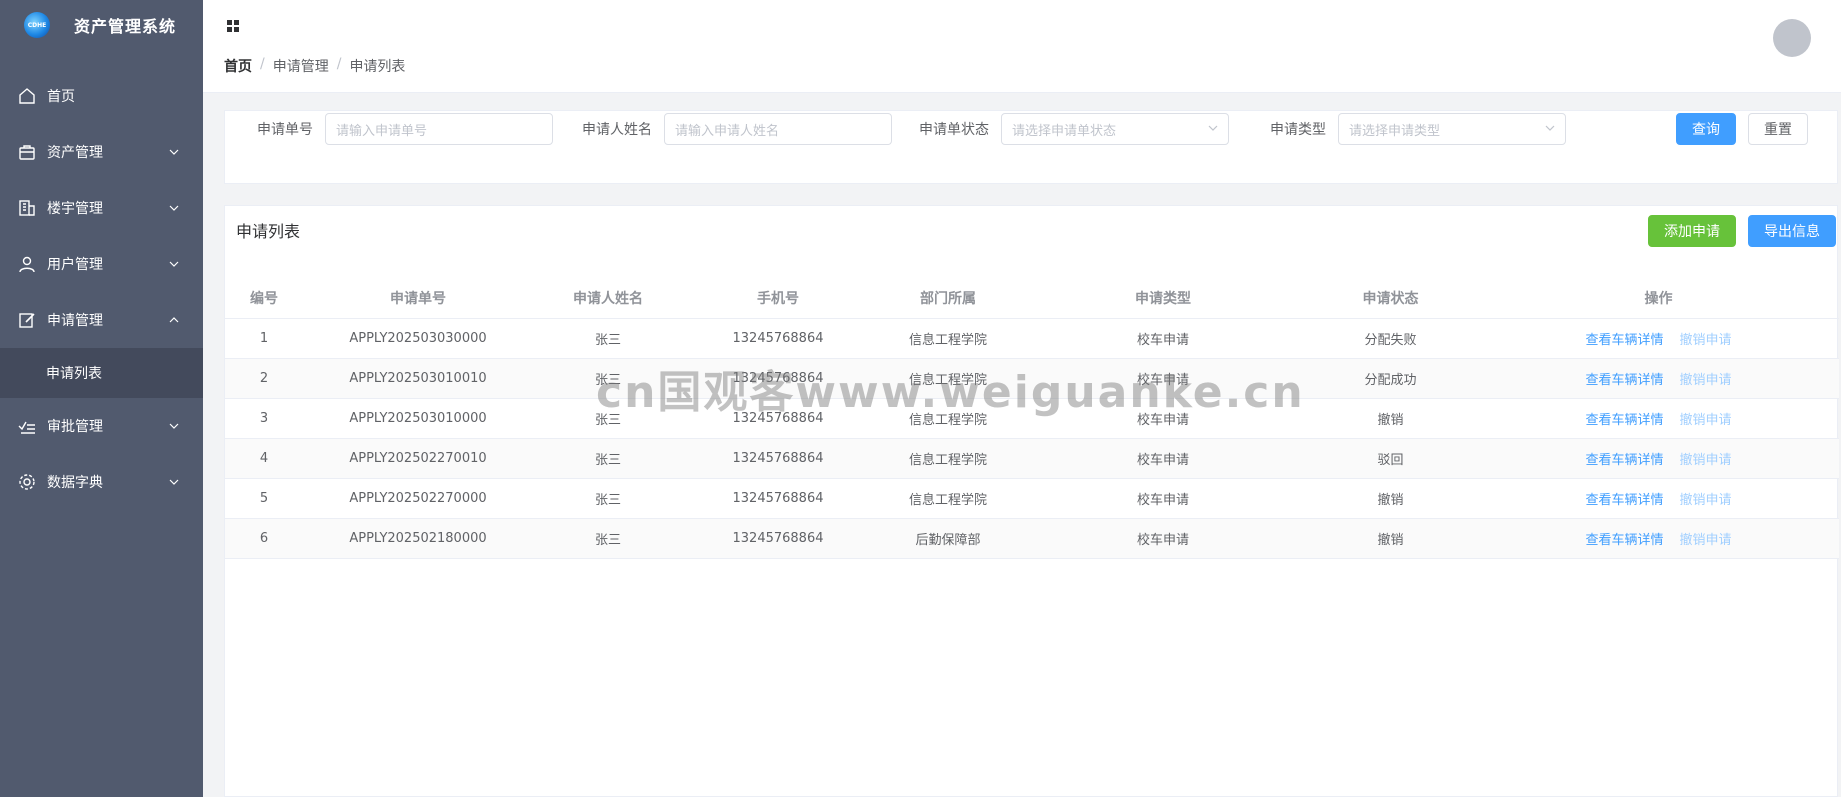  What do you see at coordinates (1792, 38) in the screenshot?
I see `avatar` at bounding box center [1792, 38].